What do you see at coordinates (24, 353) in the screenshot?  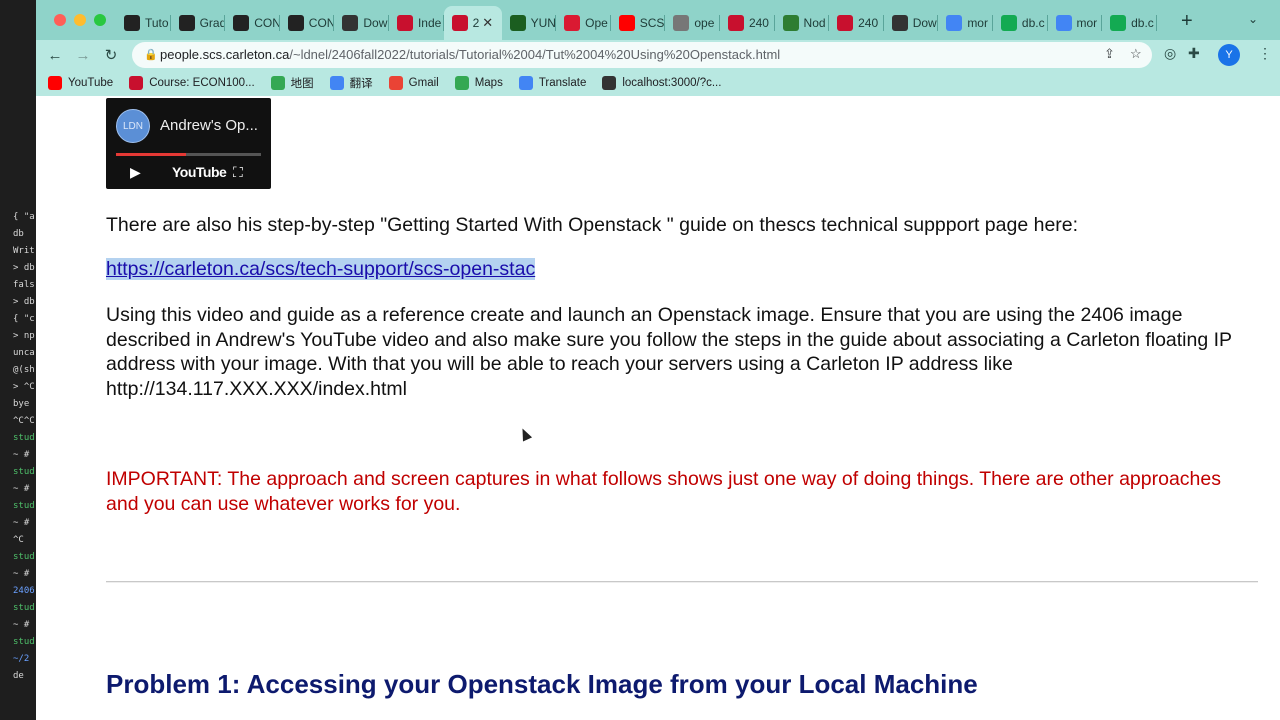 I see `terminal-line: unca` at bounding box center [24, 353].